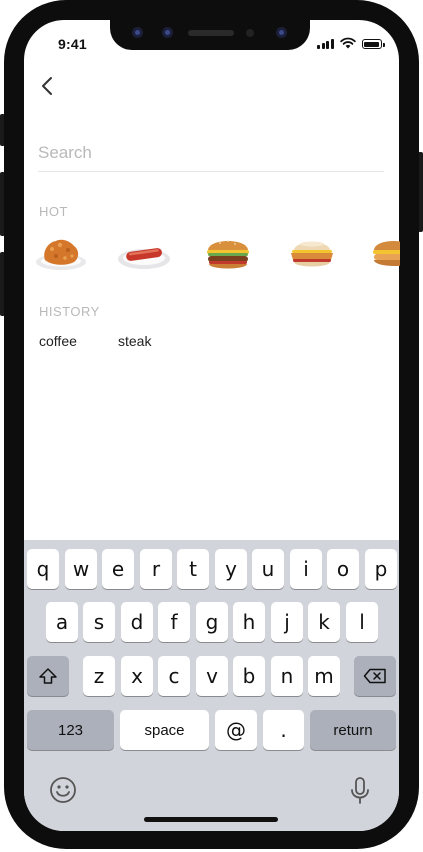  What do you see at coordinates (211, 153) in the screenshot?
I see `search-input` at bounding box center [211, 153].